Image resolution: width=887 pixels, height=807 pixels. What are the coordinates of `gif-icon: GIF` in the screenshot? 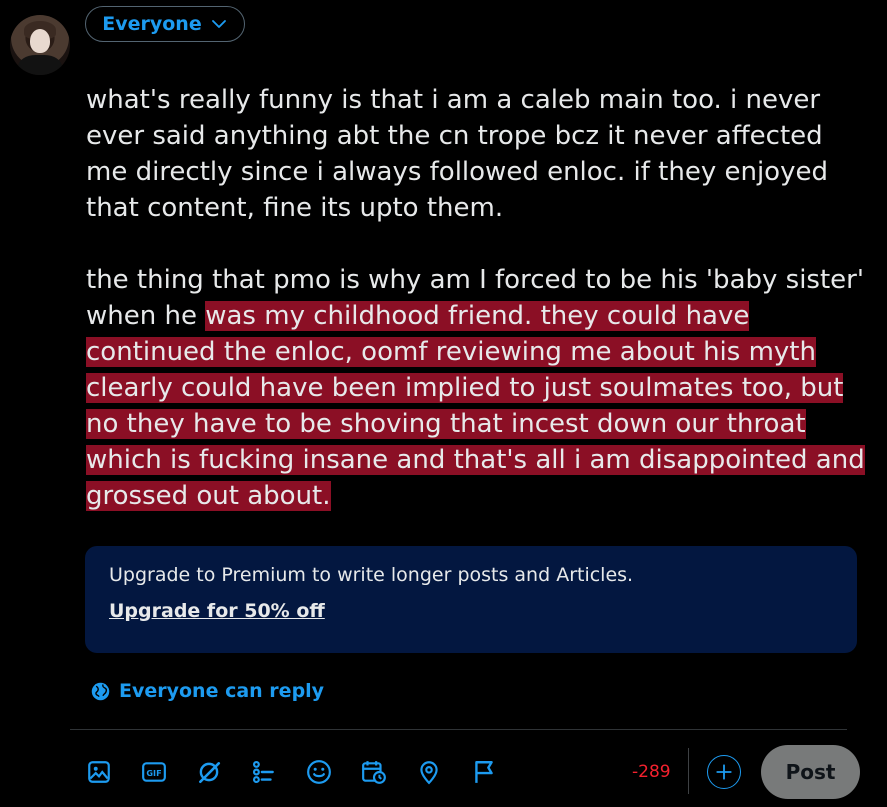 It's located at (154, 772).